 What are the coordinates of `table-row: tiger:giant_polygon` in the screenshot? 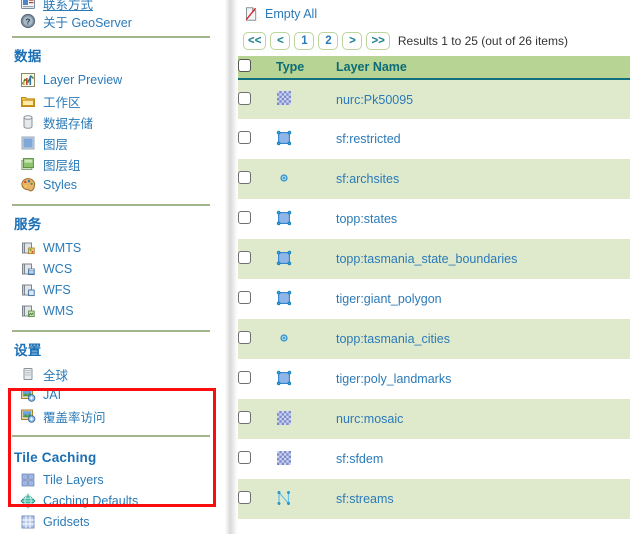 It's located at (434, 299).